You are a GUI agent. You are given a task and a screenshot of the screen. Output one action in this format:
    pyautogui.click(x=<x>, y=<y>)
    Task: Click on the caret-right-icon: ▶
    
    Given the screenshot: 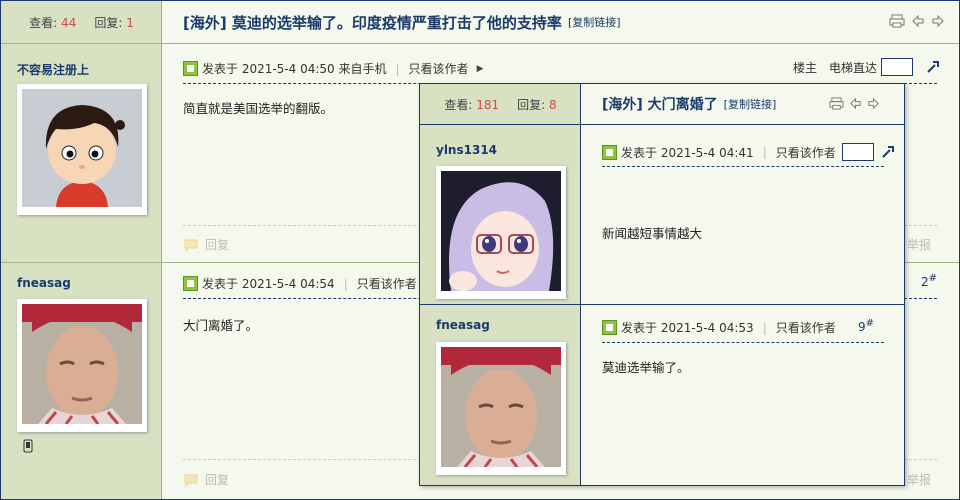 What is the action you would take?
    pyautogui.click(x=480, y=69)
    